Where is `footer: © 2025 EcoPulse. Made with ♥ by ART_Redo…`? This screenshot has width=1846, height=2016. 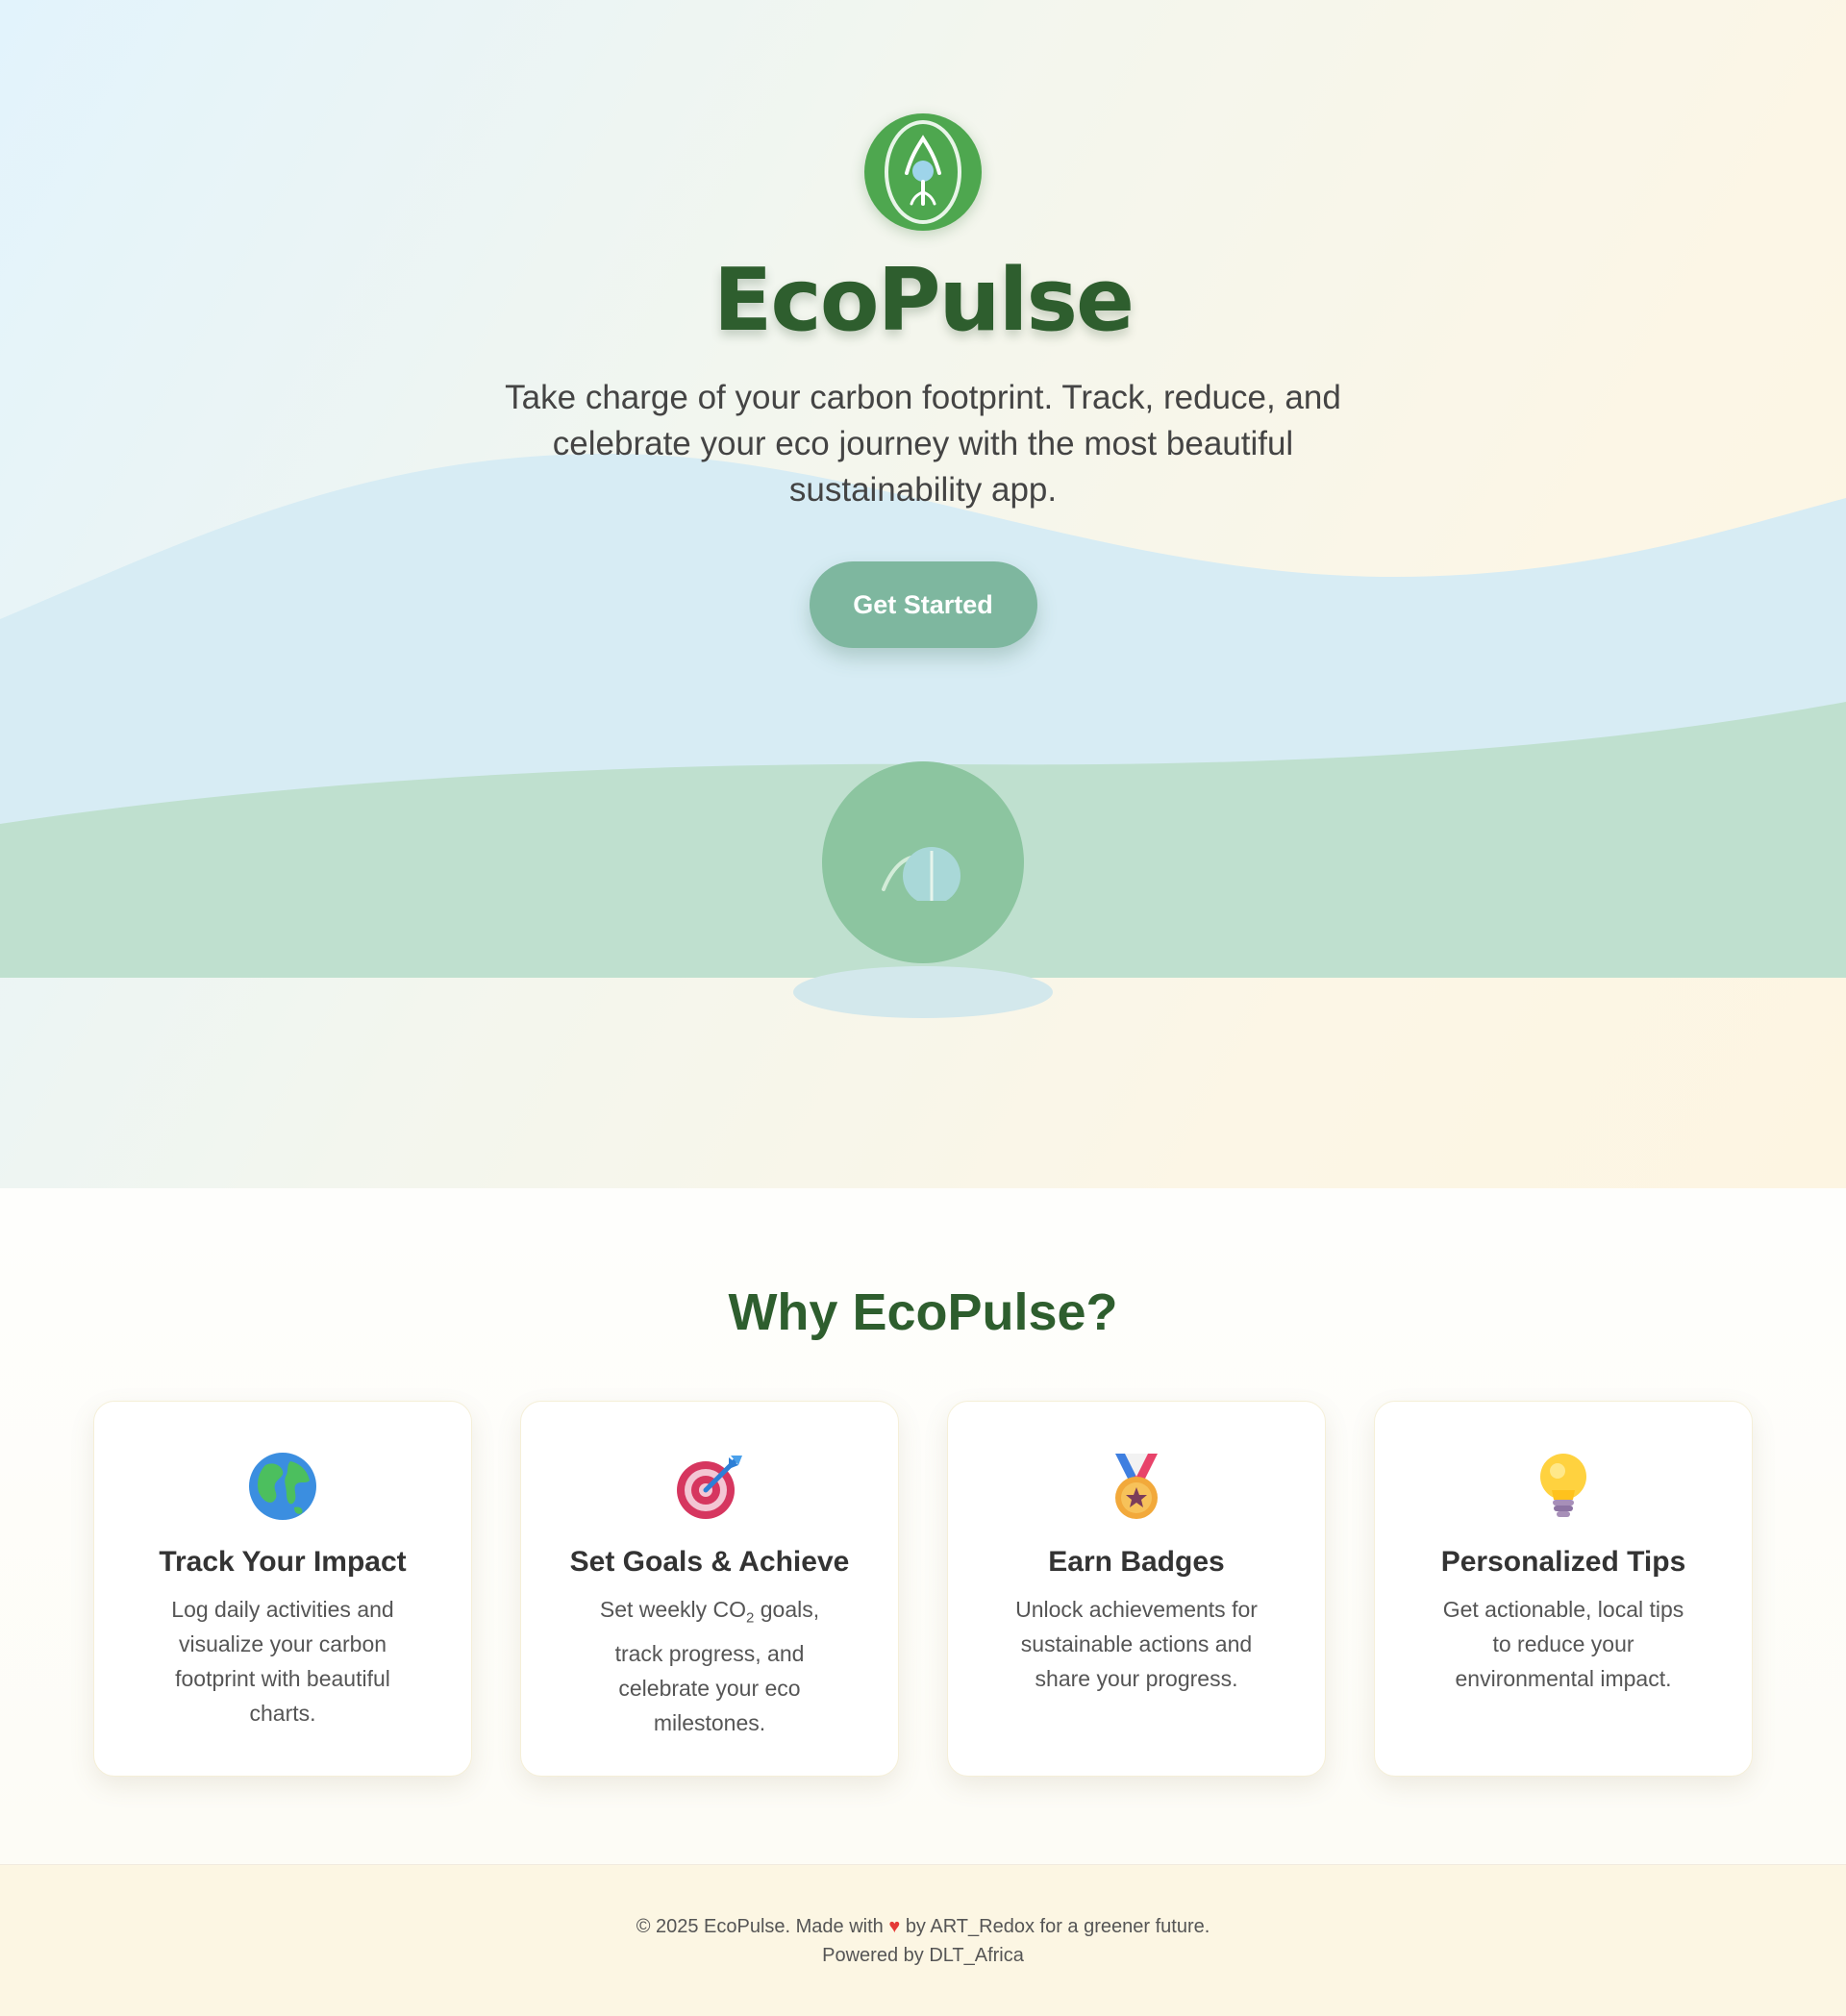
footer: © 2025 EcoPulse. Made with ♥ by ART_Redo… is located at coordinates (923, 1940).